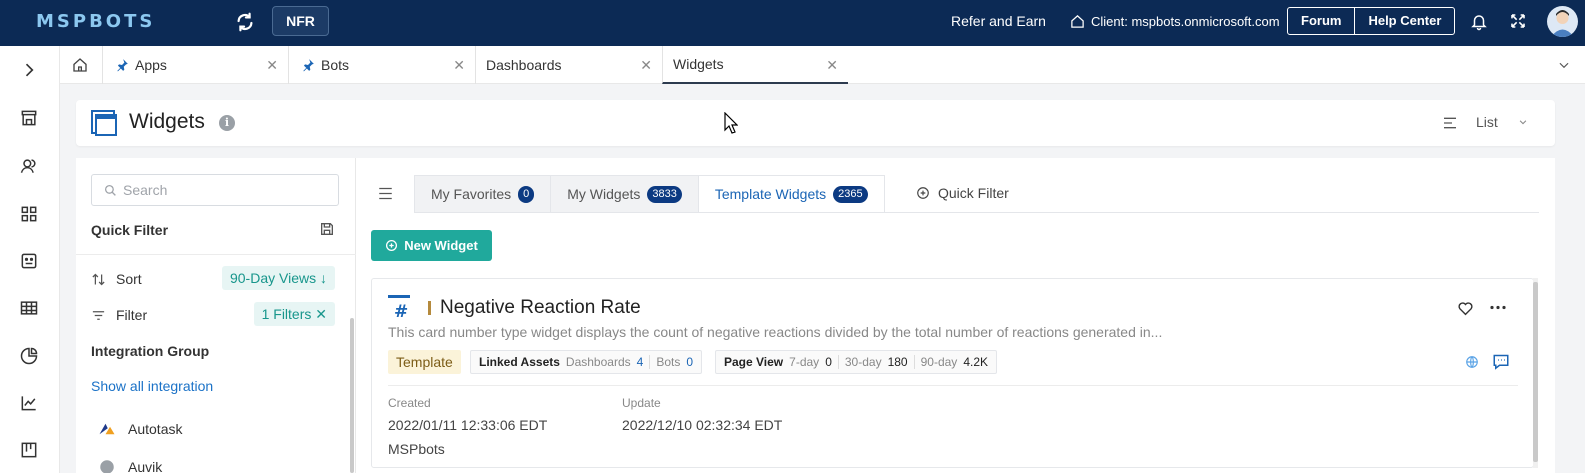 The height and width of the screenshot is (473, 1585). Describe the element at coordinates (145, 466) in the screenshot. I see `integration-label: Auvik` at that location.